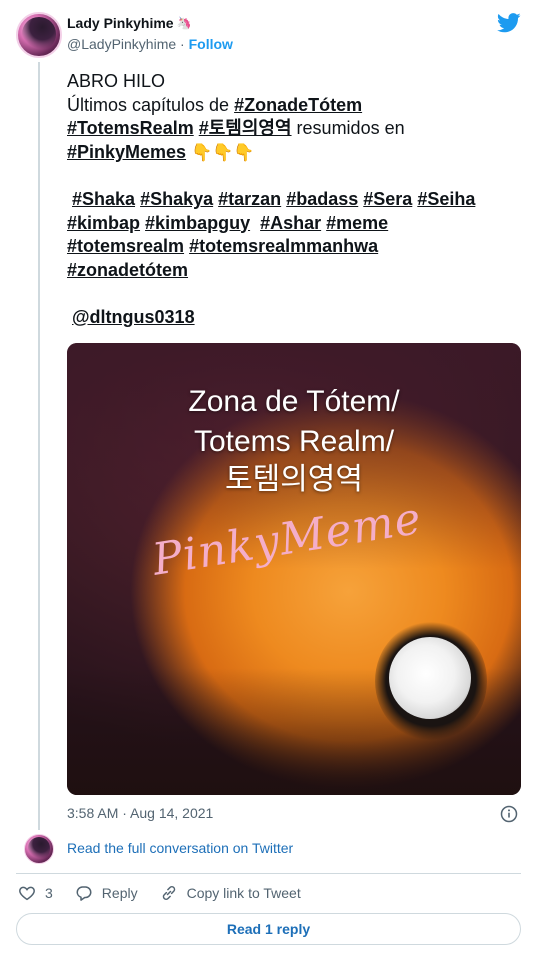  I want to click on tweet-line-9: #zonadetótem, so click(297, 271).